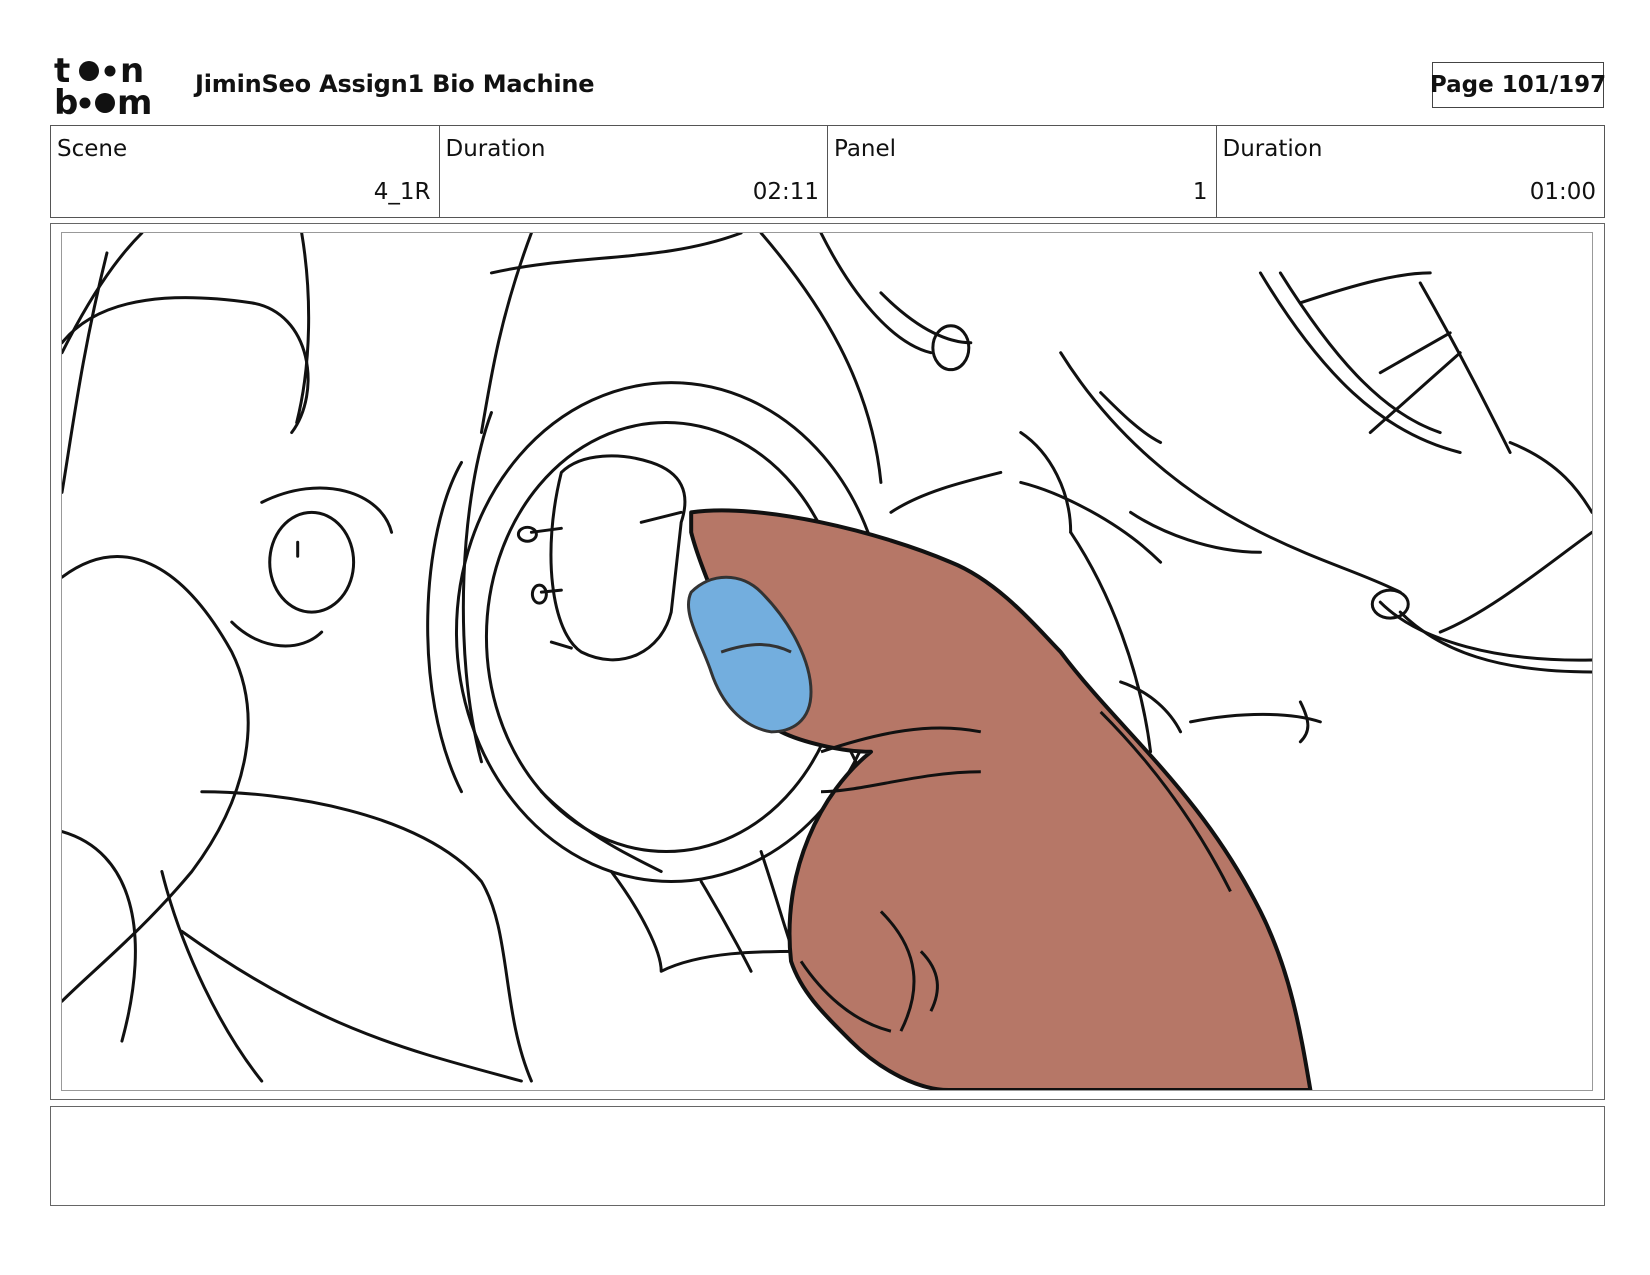 The image size is (1650, 1275). Describe the element at coordinates (495, 149) in the screenshot. I see `scene-duration-label: Duration` at that location.